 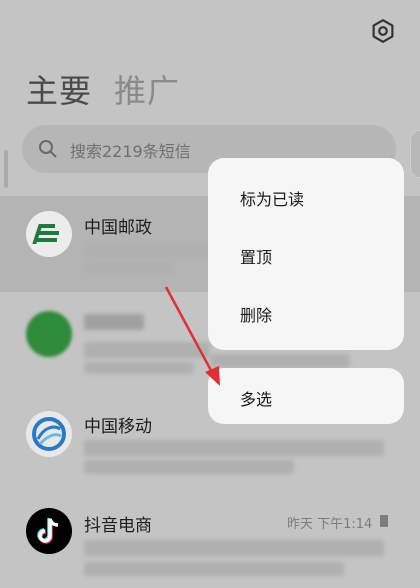 What do you see at coordinates (45, 234) in the screenshot?
I see `china-post-logo-icon` at bounding box center [45, 234].